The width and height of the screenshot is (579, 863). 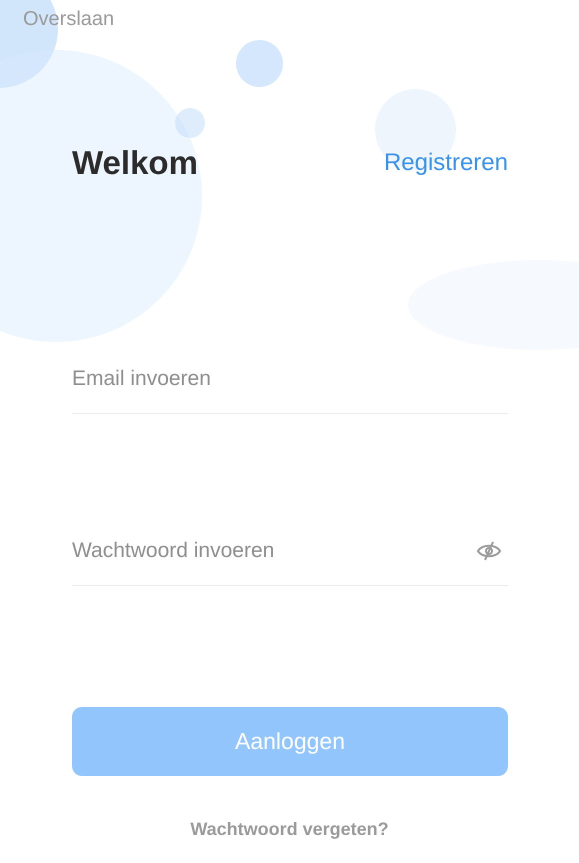 What do you see at coordinates (446, 163) in the screenshot?
I see `register-link: Registreren` at bounding box center [446, 163].